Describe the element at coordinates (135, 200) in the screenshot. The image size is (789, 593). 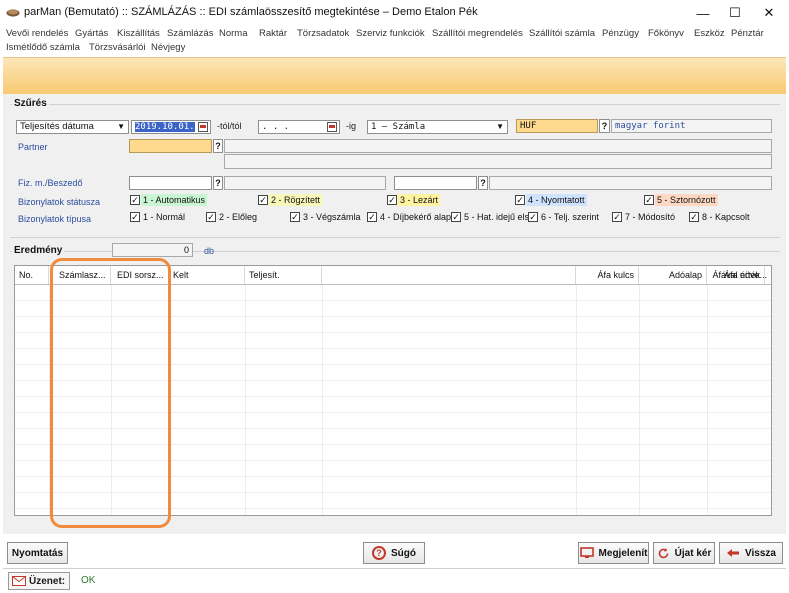
I see `status-1-checkbox: ✓` at that location.